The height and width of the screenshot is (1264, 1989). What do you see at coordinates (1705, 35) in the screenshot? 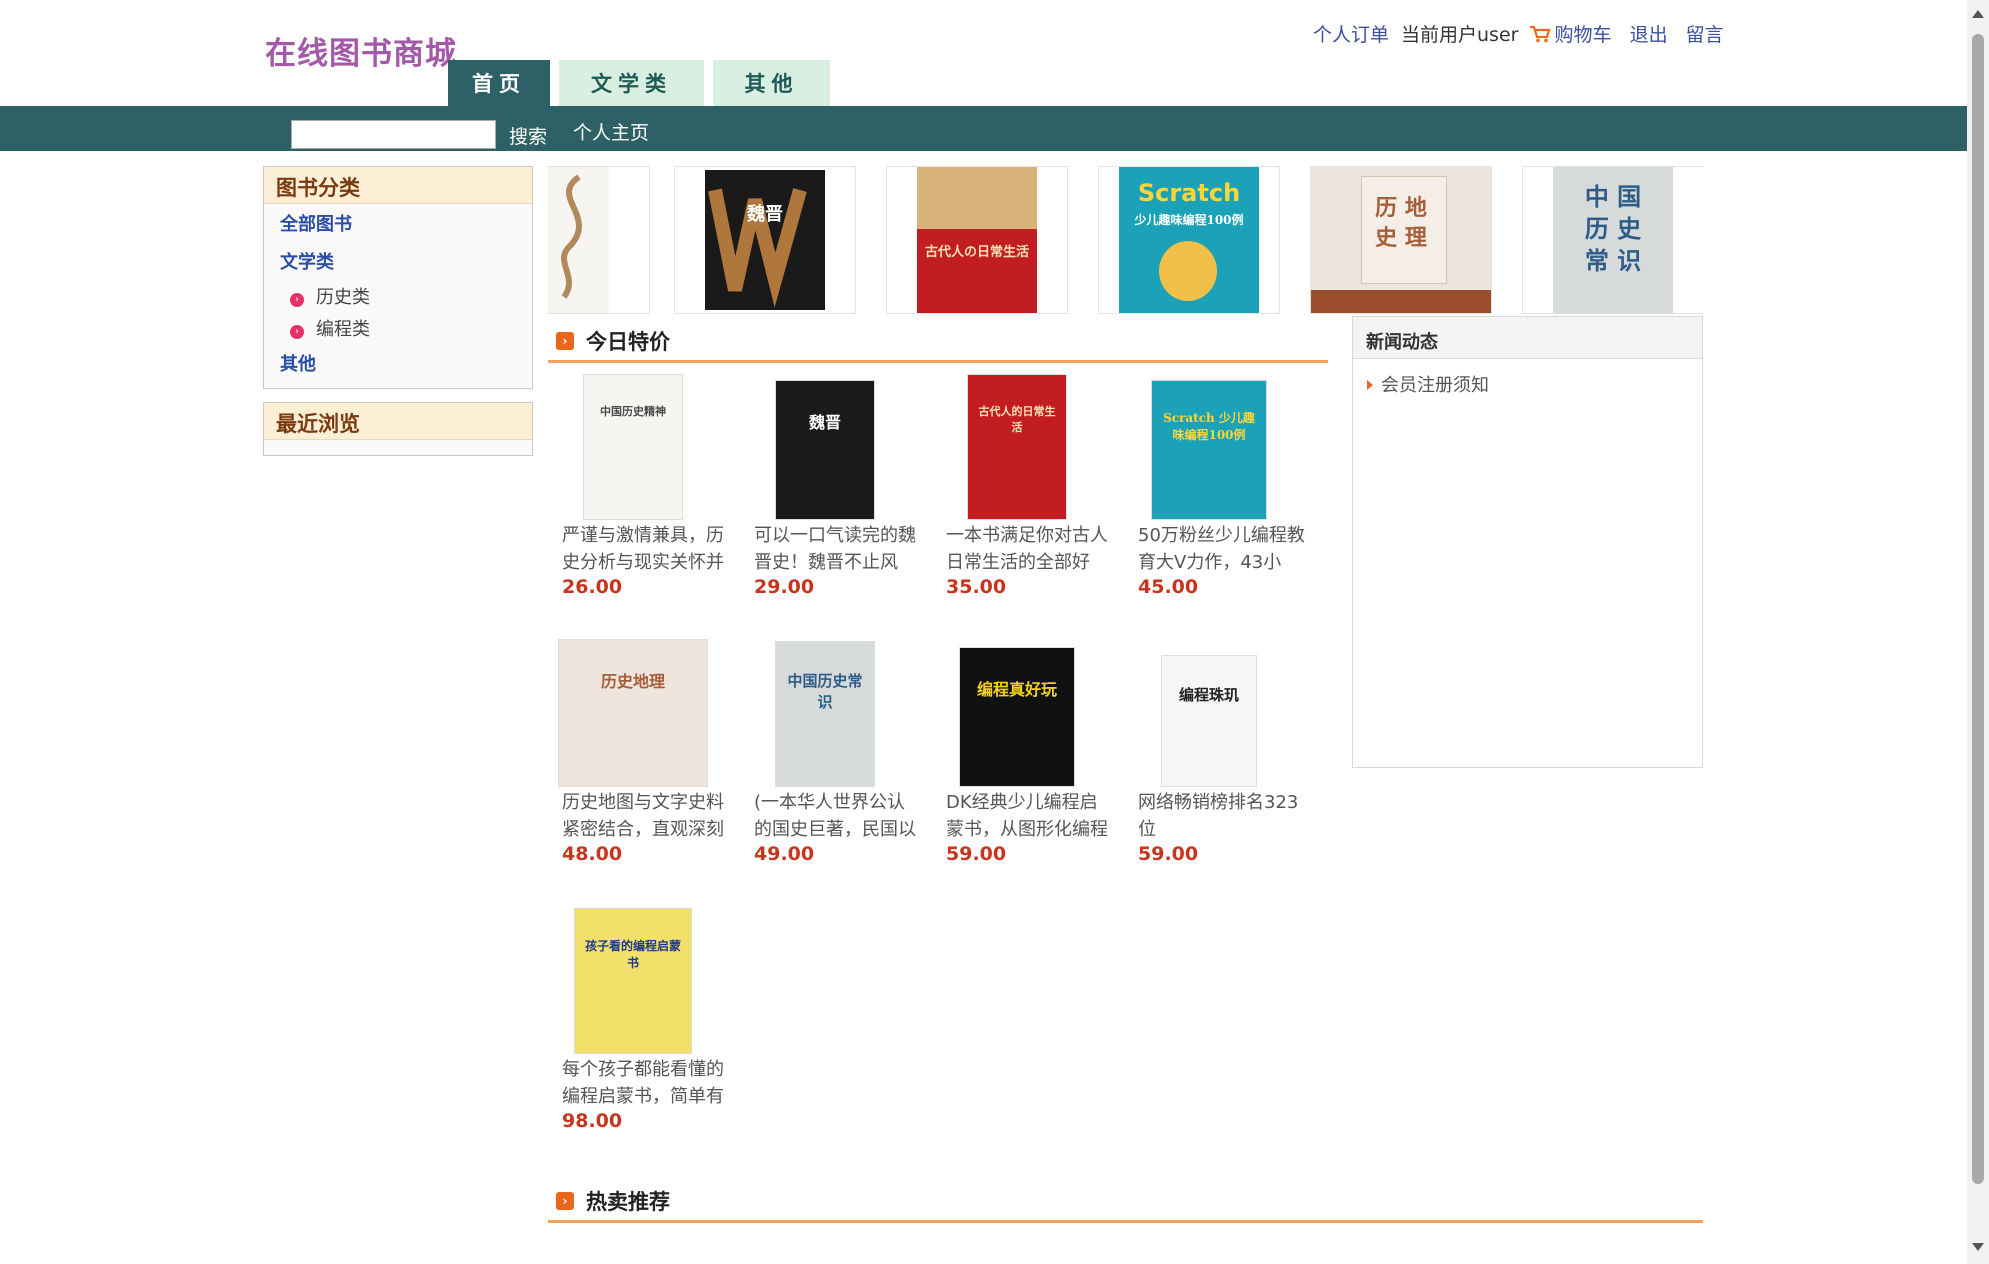
I see `message-link: 留言` at bounding box center [1705, 35].